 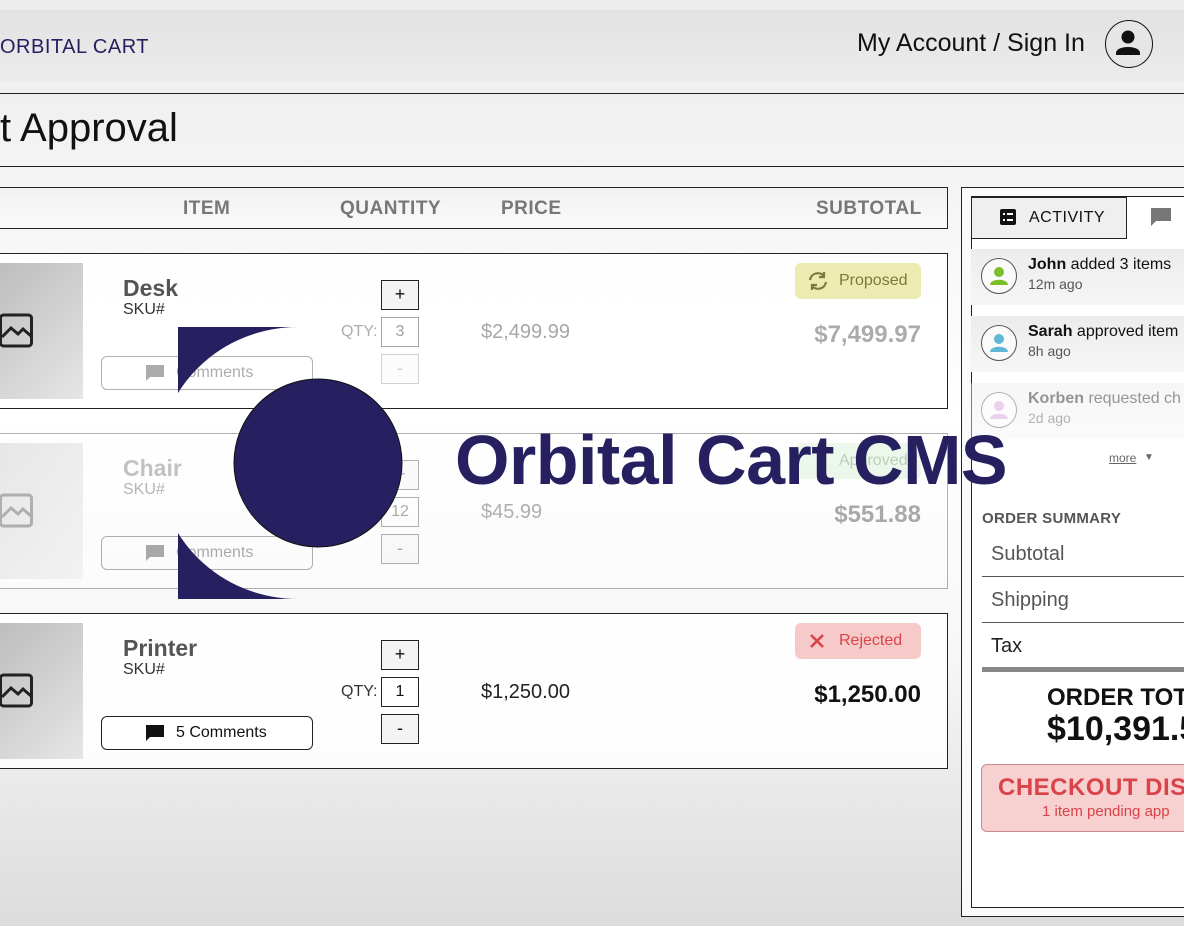 What do you see at coordinates (1028, 554) in the screenshot?
I see `summary-label: Subtotal` at bounding box center [1028, 554].